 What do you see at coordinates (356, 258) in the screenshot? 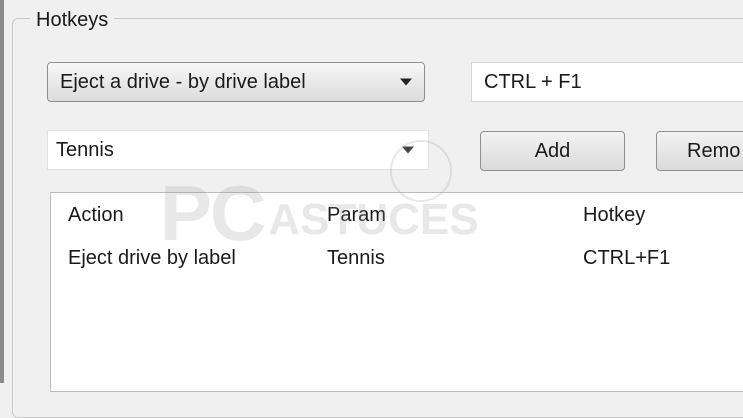
I see `row-param-cell: Tennis` at bounding box center [356, 258].